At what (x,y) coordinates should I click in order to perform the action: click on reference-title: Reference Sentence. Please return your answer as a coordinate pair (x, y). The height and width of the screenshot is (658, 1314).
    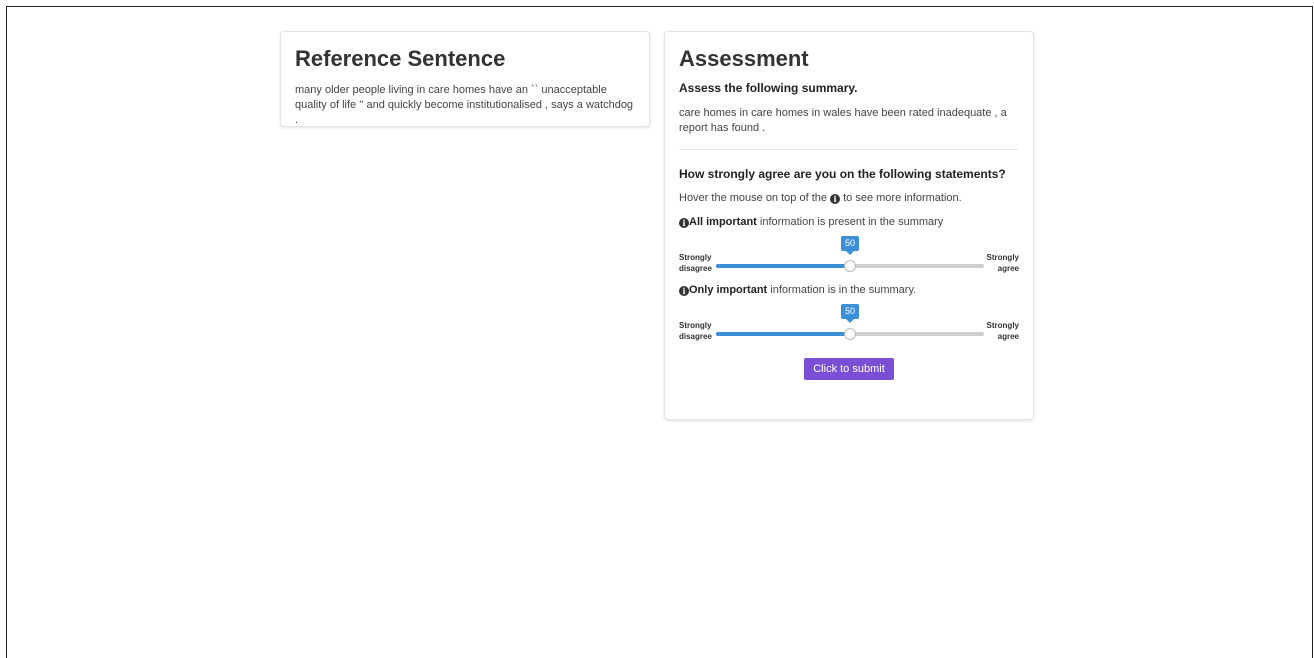
    Looking at the image, I should click on (400, 58).